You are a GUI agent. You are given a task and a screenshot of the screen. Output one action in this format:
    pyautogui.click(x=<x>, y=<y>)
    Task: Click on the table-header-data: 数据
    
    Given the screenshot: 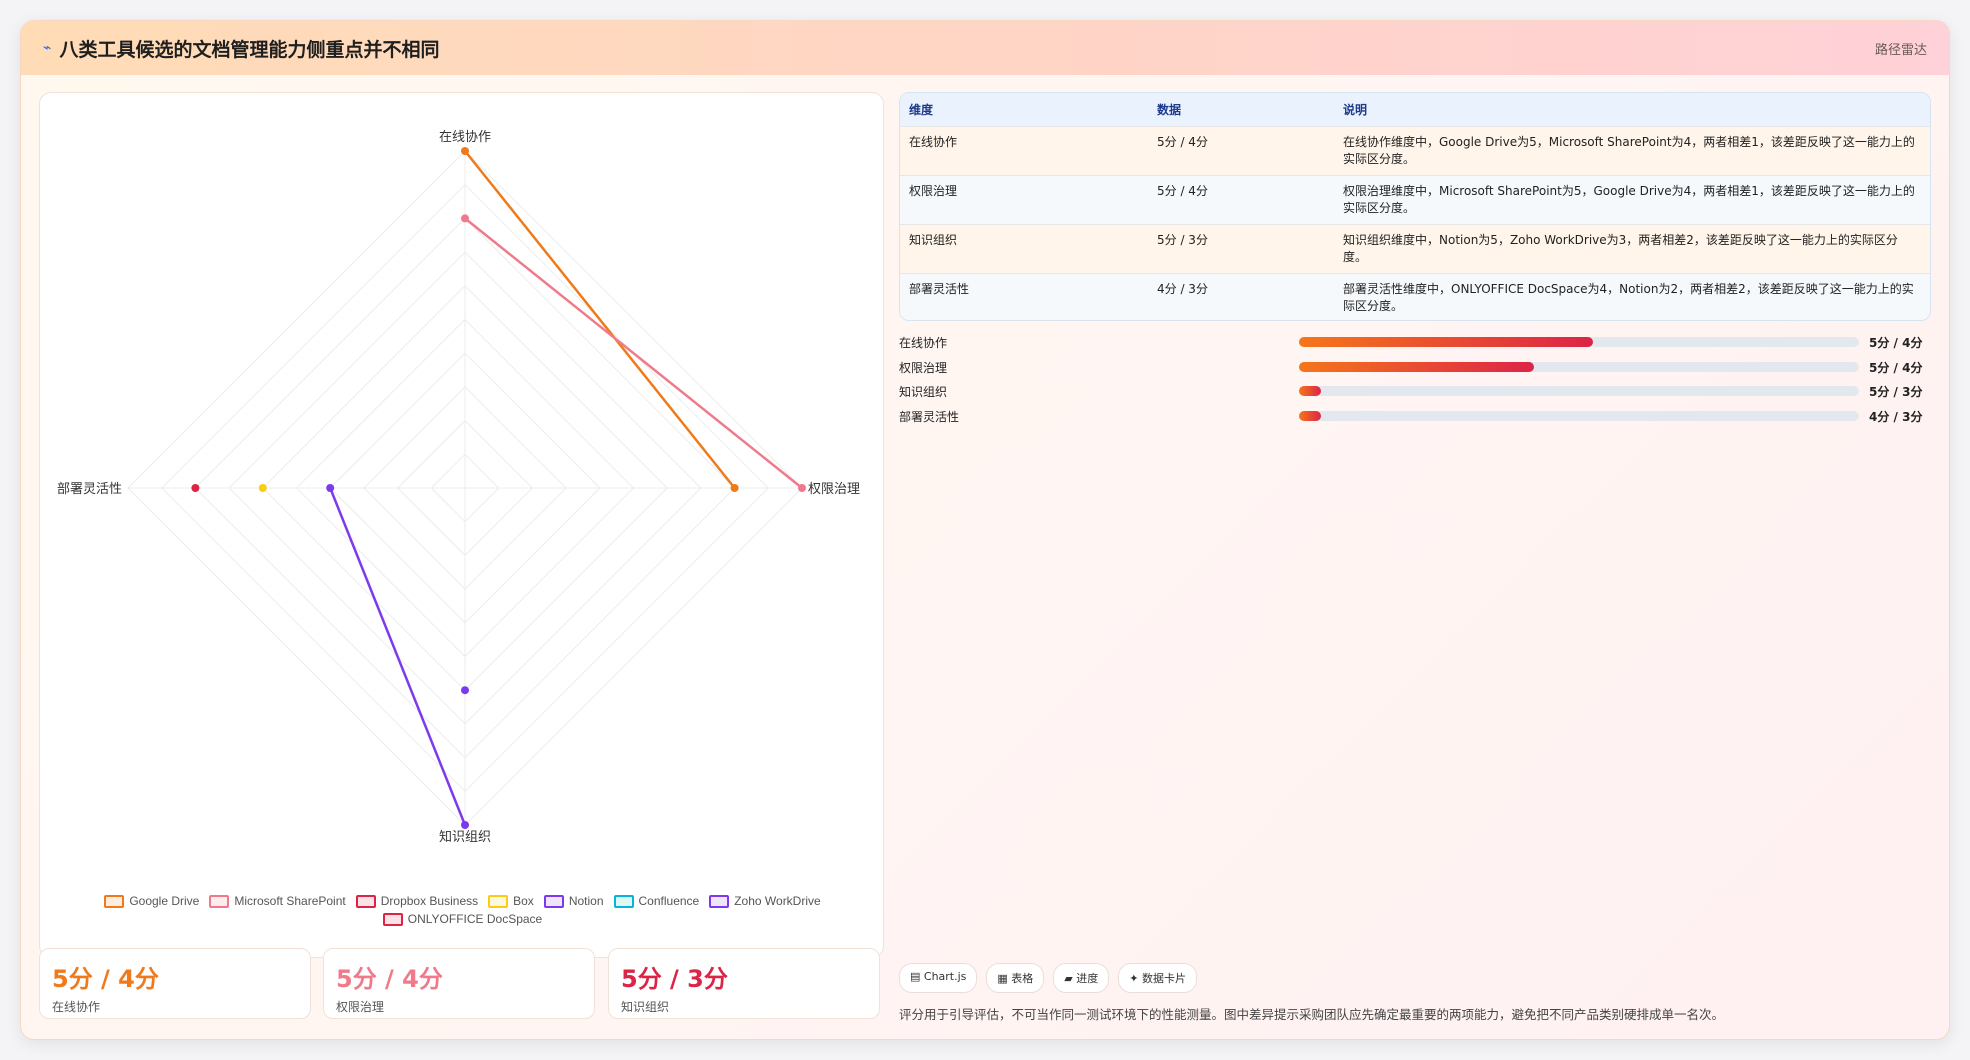 What is the action you would take?
    pyautogui.click(x=1241, y=109)
    